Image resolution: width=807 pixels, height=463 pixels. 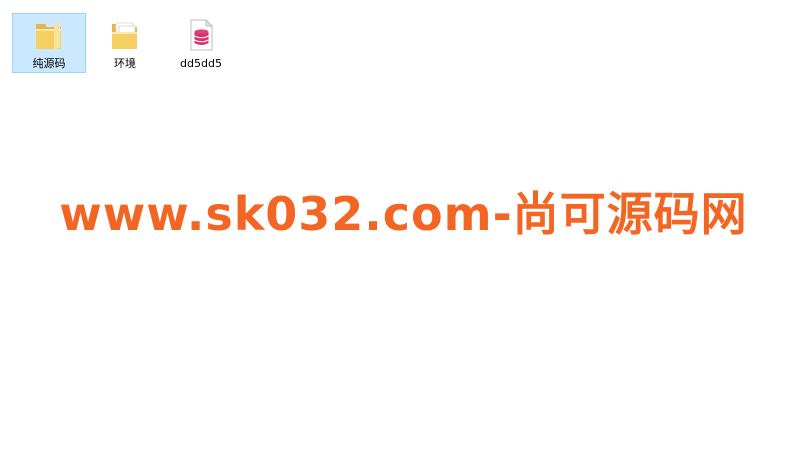 What do you see at coordinates (125, 35) in the screenshot?
I see `folder-with-papers-icon` at bounding box center [125, 35].